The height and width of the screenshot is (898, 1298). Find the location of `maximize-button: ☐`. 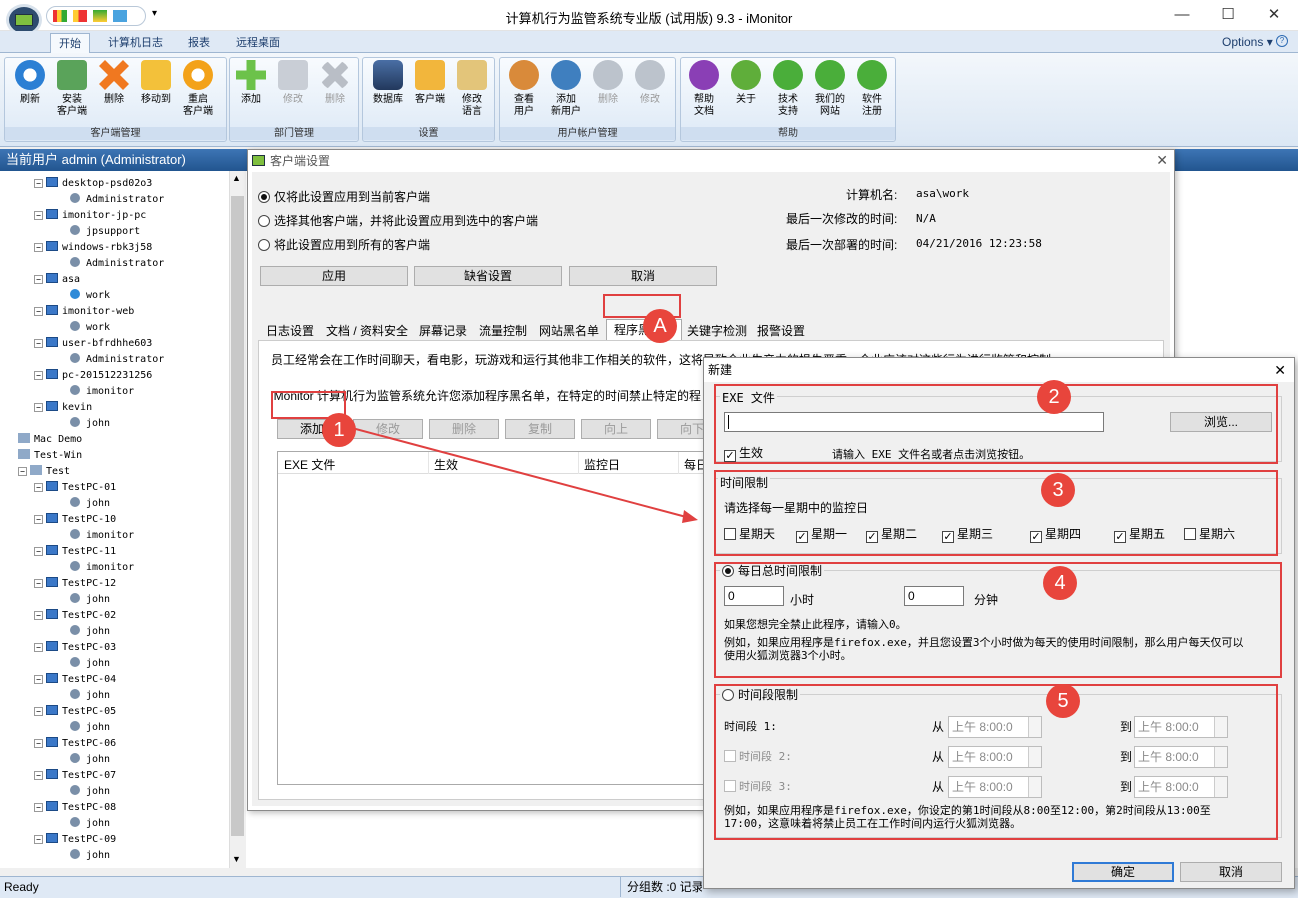

maximize-button: ☐ is located at coordinates (1228, 16).